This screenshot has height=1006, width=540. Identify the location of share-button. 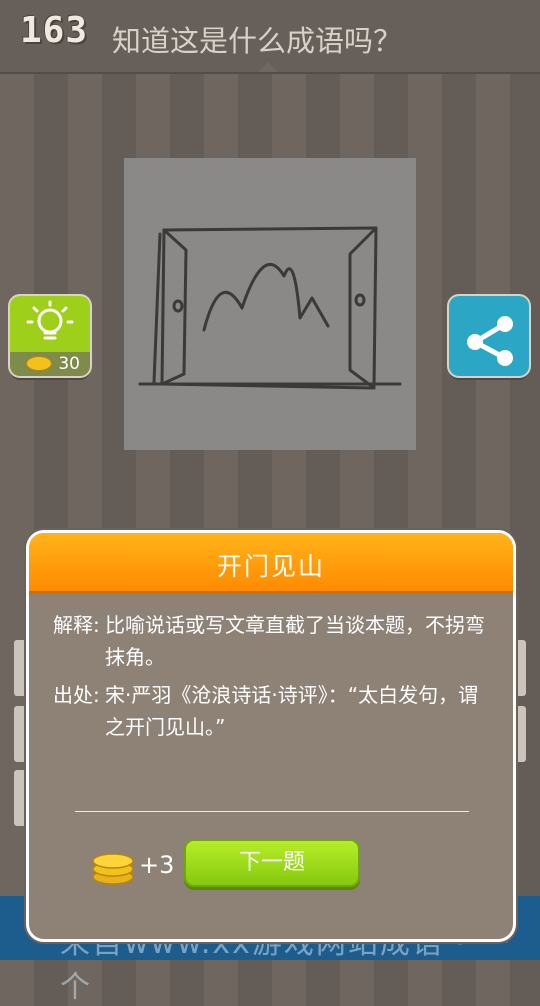
(489, 336).